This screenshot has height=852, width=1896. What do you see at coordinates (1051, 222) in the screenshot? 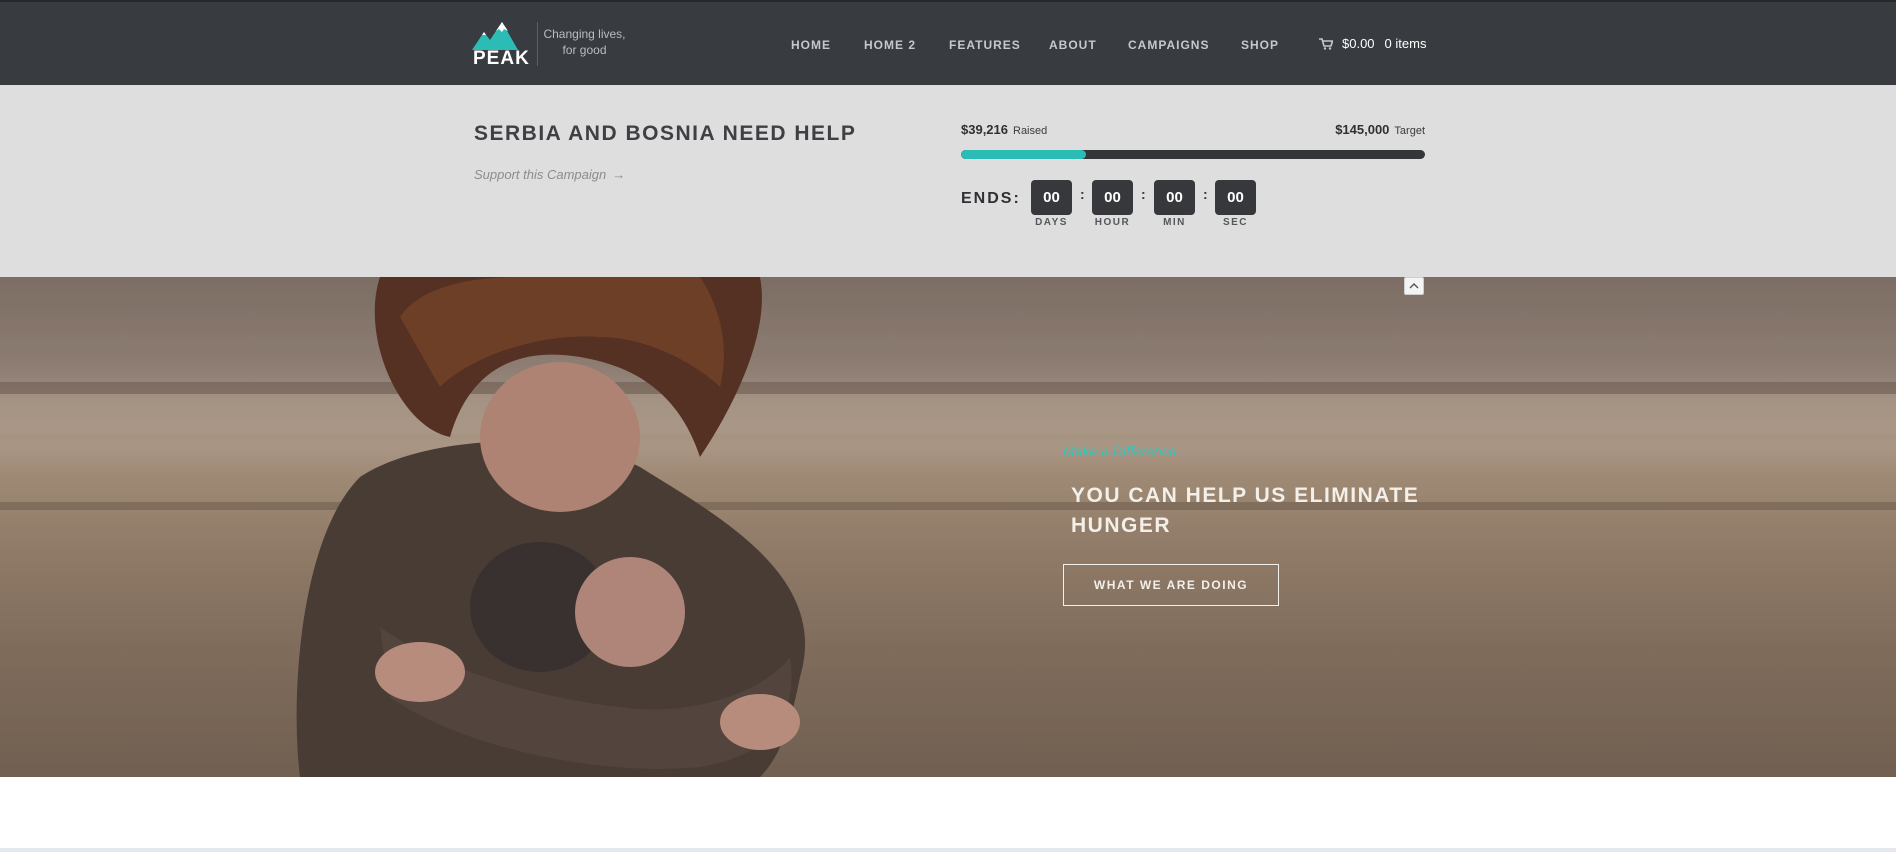
I see `countdown-days-label: DAYS` at bounding box center [1051, 222].